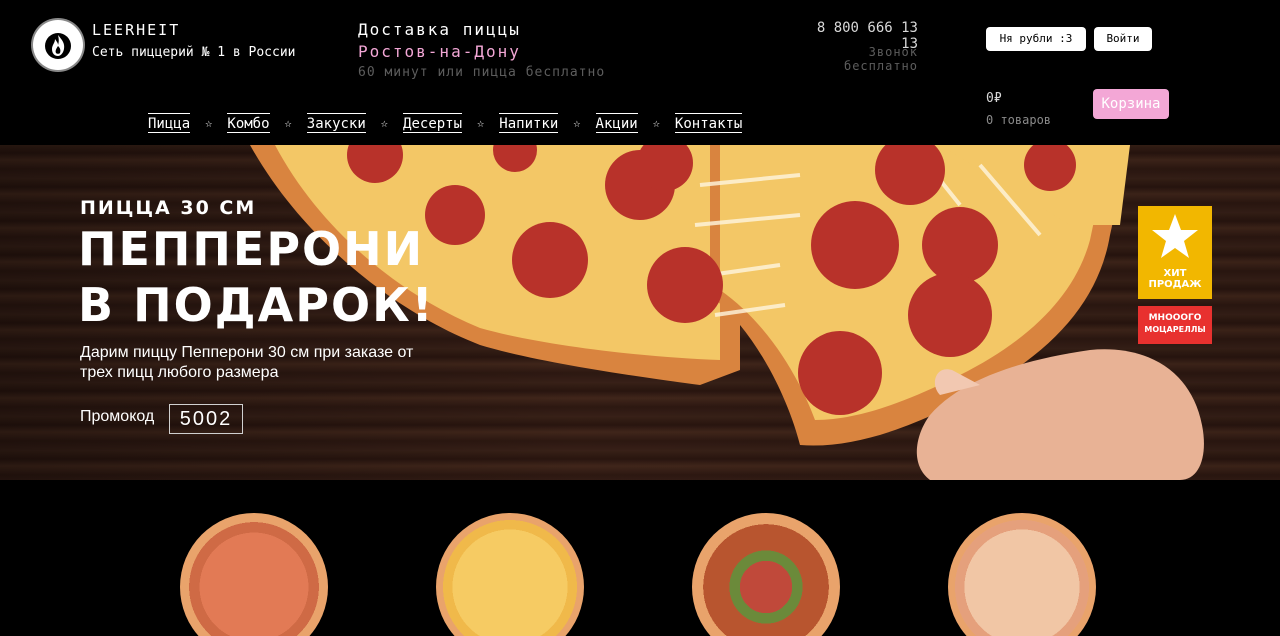 The height and width of the screenshot is (636, 1280). I want to click on cart-button: Корзина, so click(1131, 104).